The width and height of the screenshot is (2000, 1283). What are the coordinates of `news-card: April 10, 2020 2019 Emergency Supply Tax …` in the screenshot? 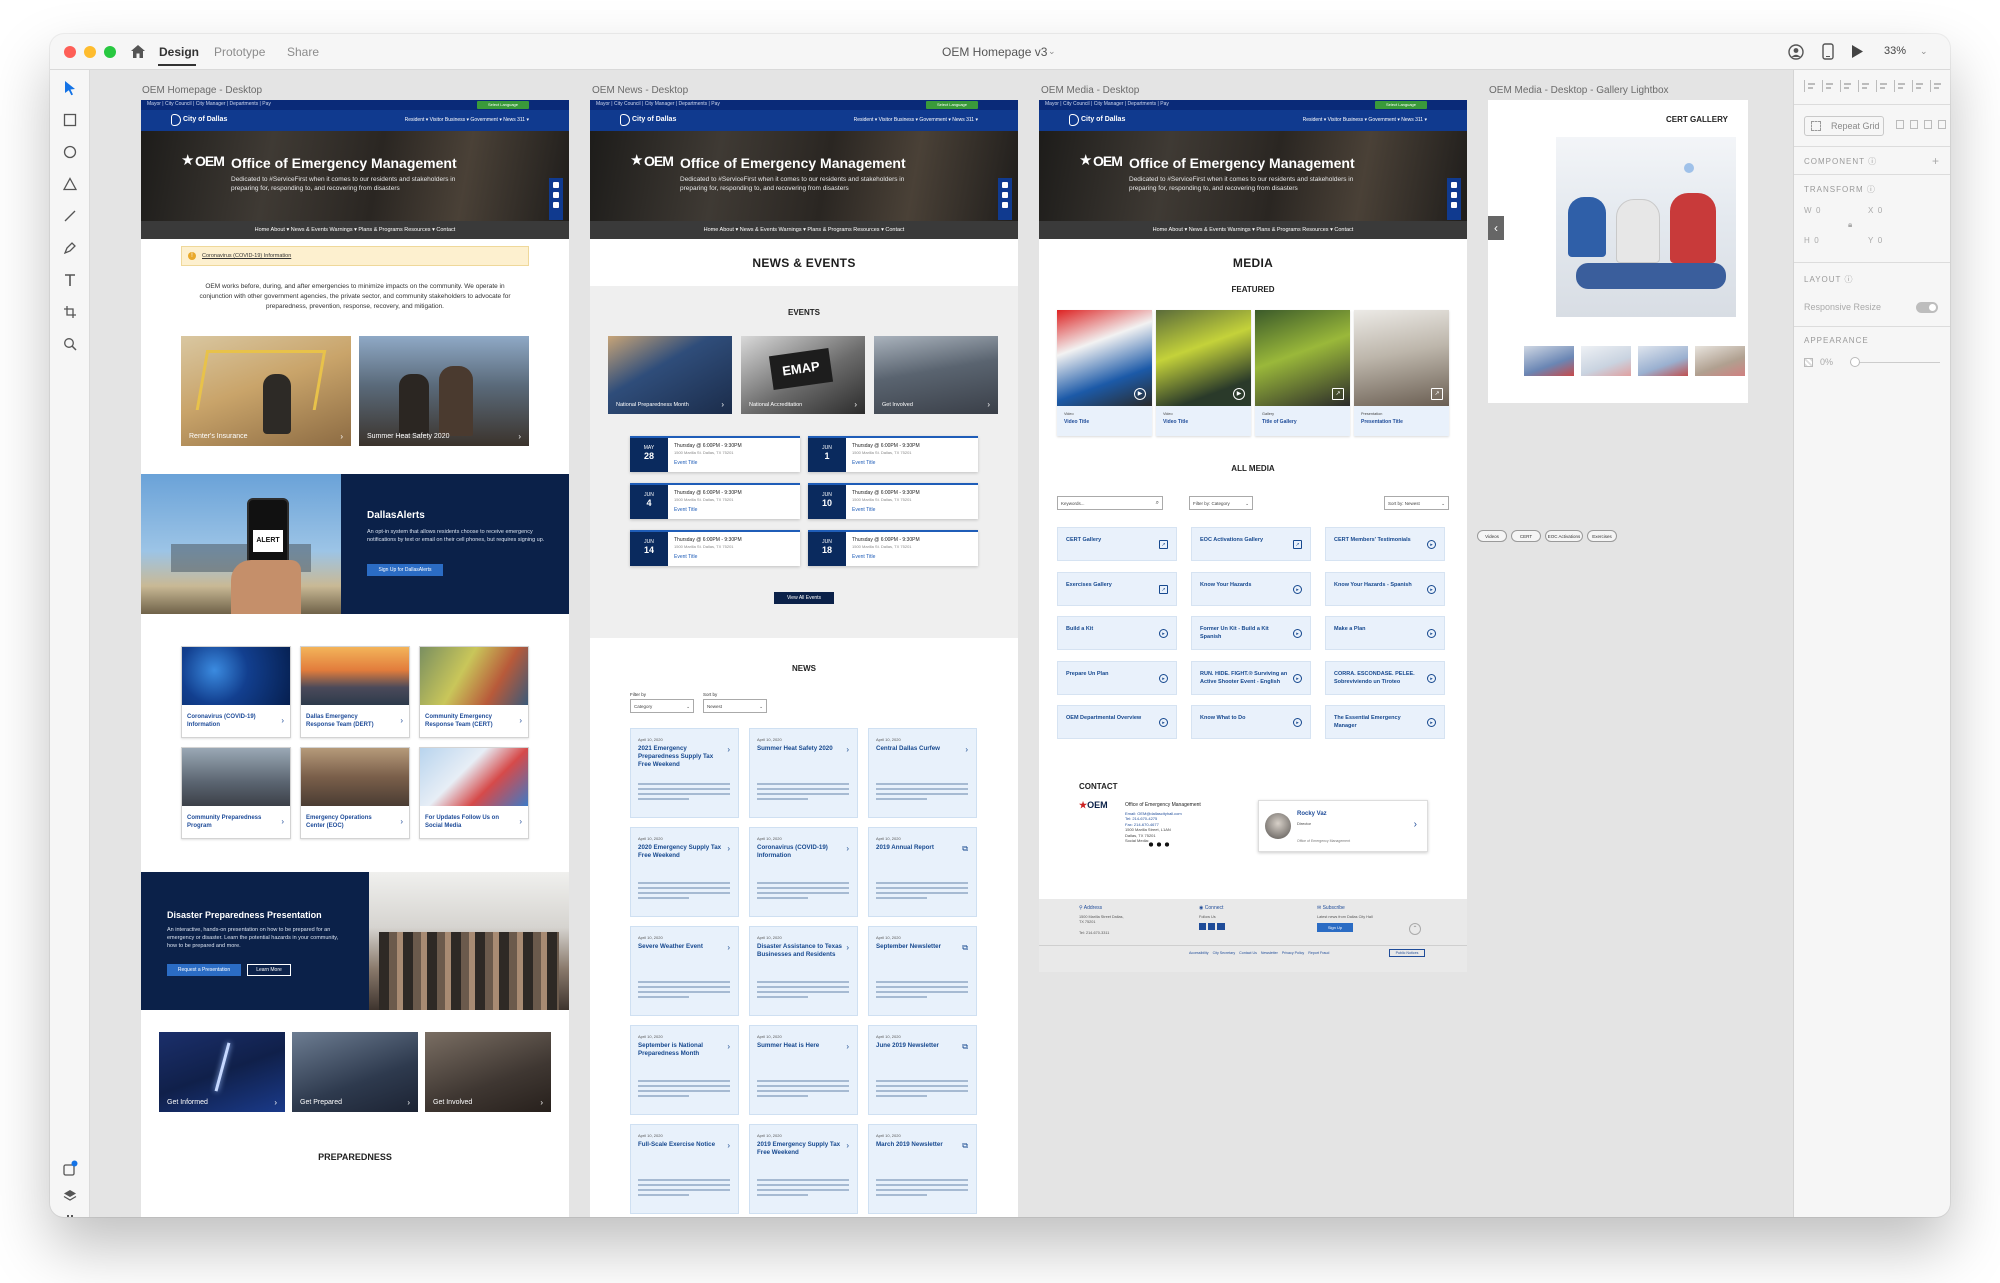 It's located at (803, 1169).